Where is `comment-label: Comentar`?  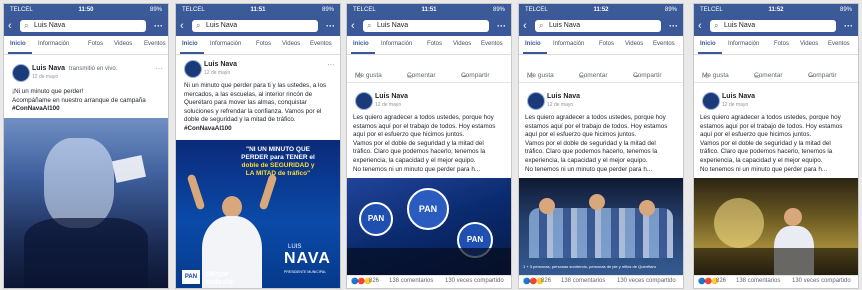 comment-label: Comentar is located at coordinates (593, 75).